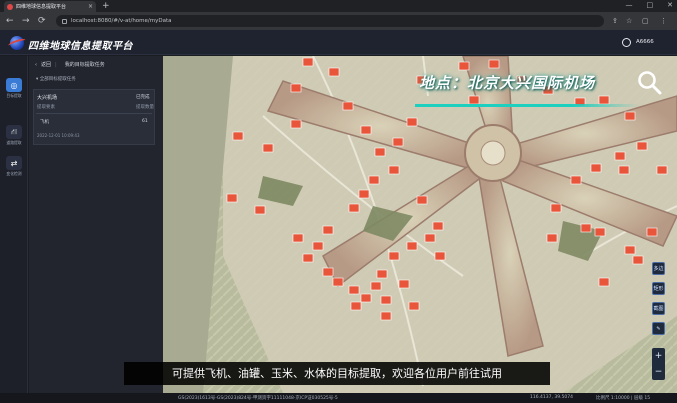  Describe the element at coordinates (44, 122) in the screenshot. I see `target-type: 飞机` at that location.